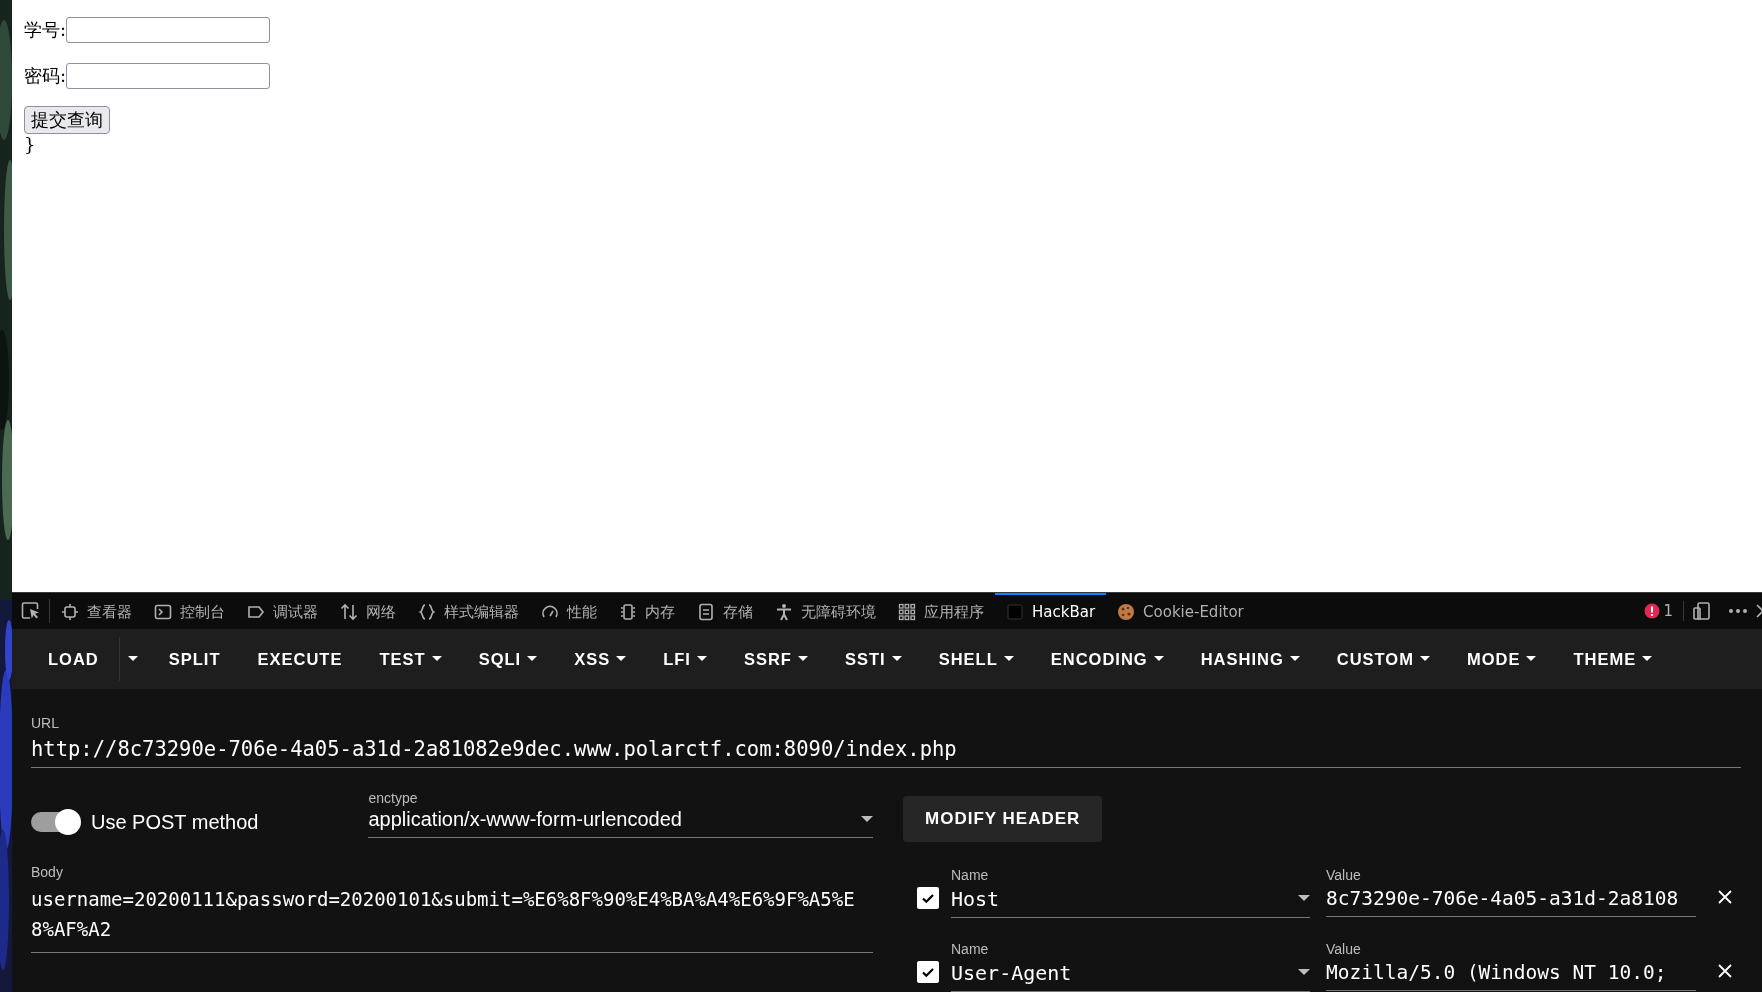  I want to click on chip-icon, so click(628, 612).